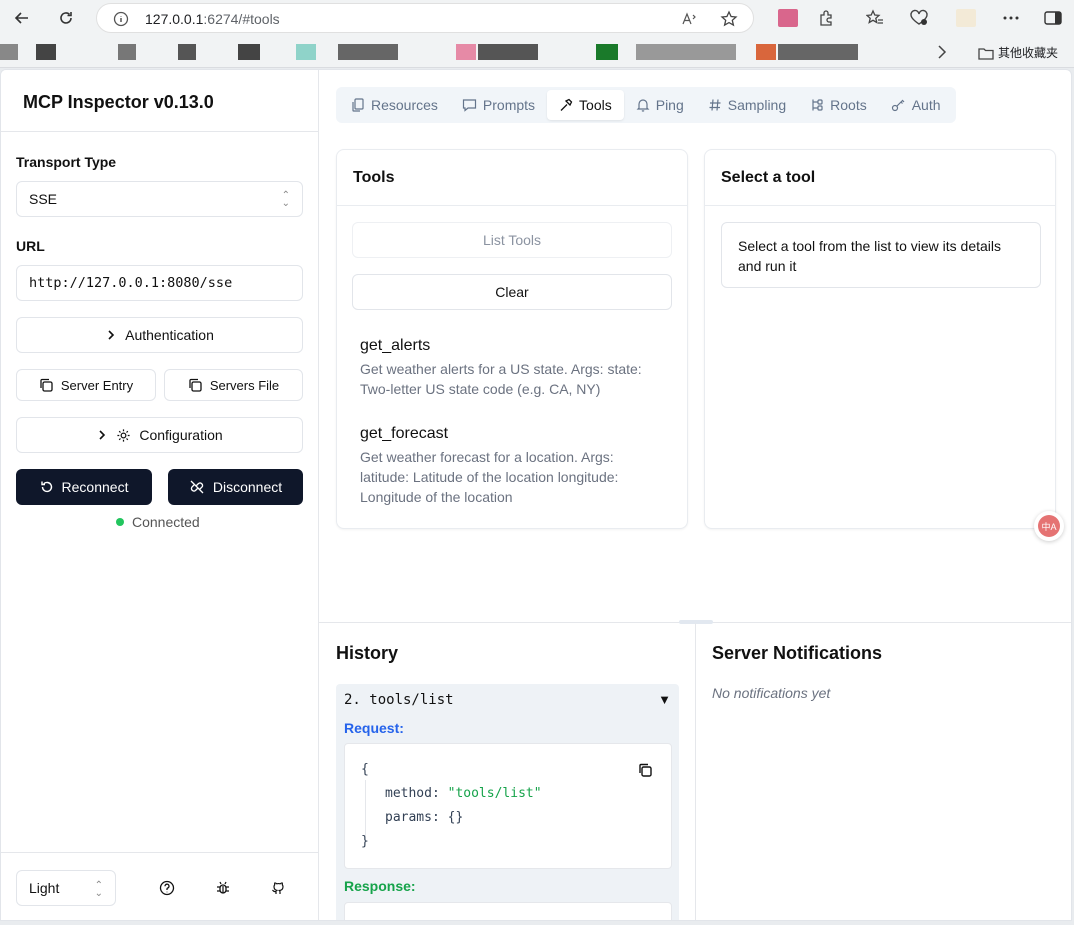 The width and height of the screenshot is (1074, 925). Describe the element at coordinates (771, 693) in the screenshot. I see `notifications-empty: No notifications yet` at that location.